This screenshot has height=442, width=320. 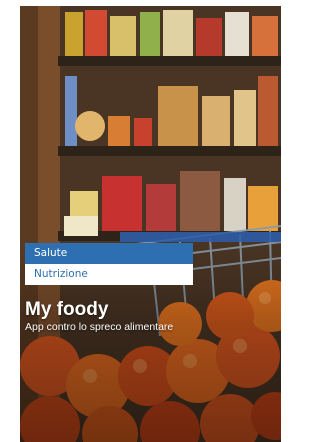 What do you see at coordinates (109, 253) in the screenshot?
I see `menu-item-salute: Salute` at bounding box center [109, 253].